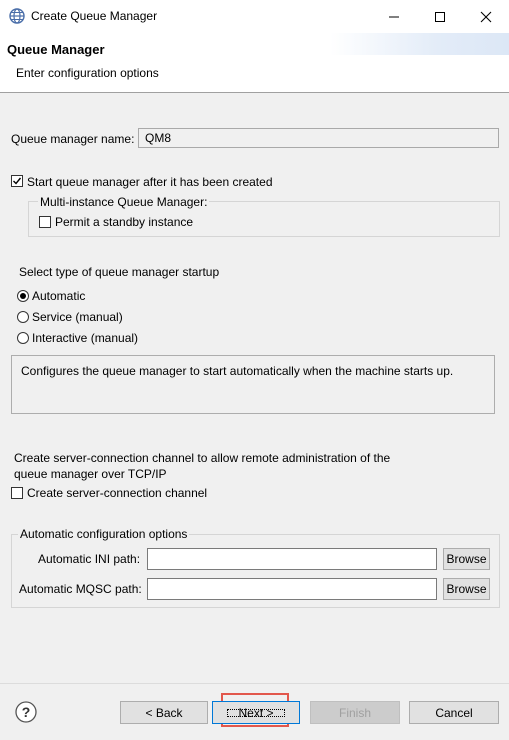 This screenshot has height=740, width=509. Describe the element at coordinates (124, 202) in the screenshot. I see `multi-instance-group-title: Multi-instance Queue Manager:` at that location.